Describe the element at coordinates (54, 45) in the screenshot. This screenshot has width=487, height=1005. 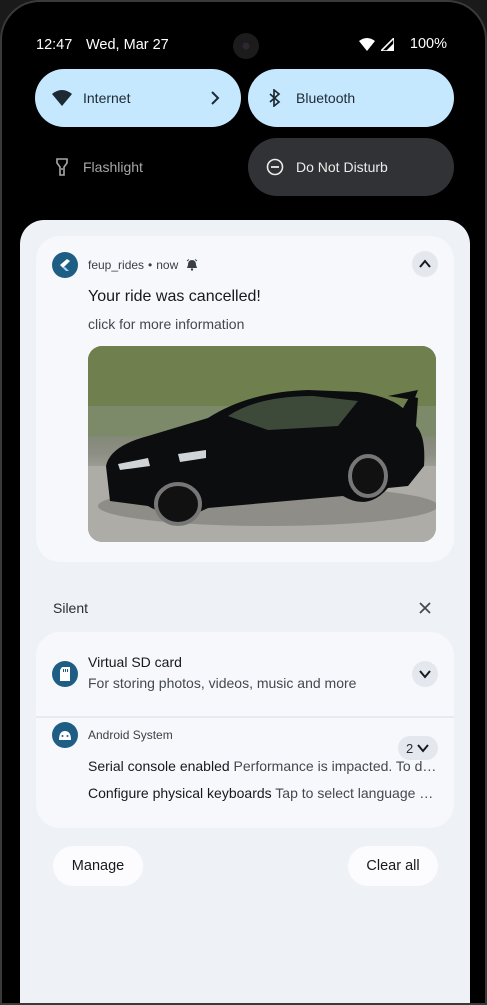
I see `status-time: 12:47` at that location.